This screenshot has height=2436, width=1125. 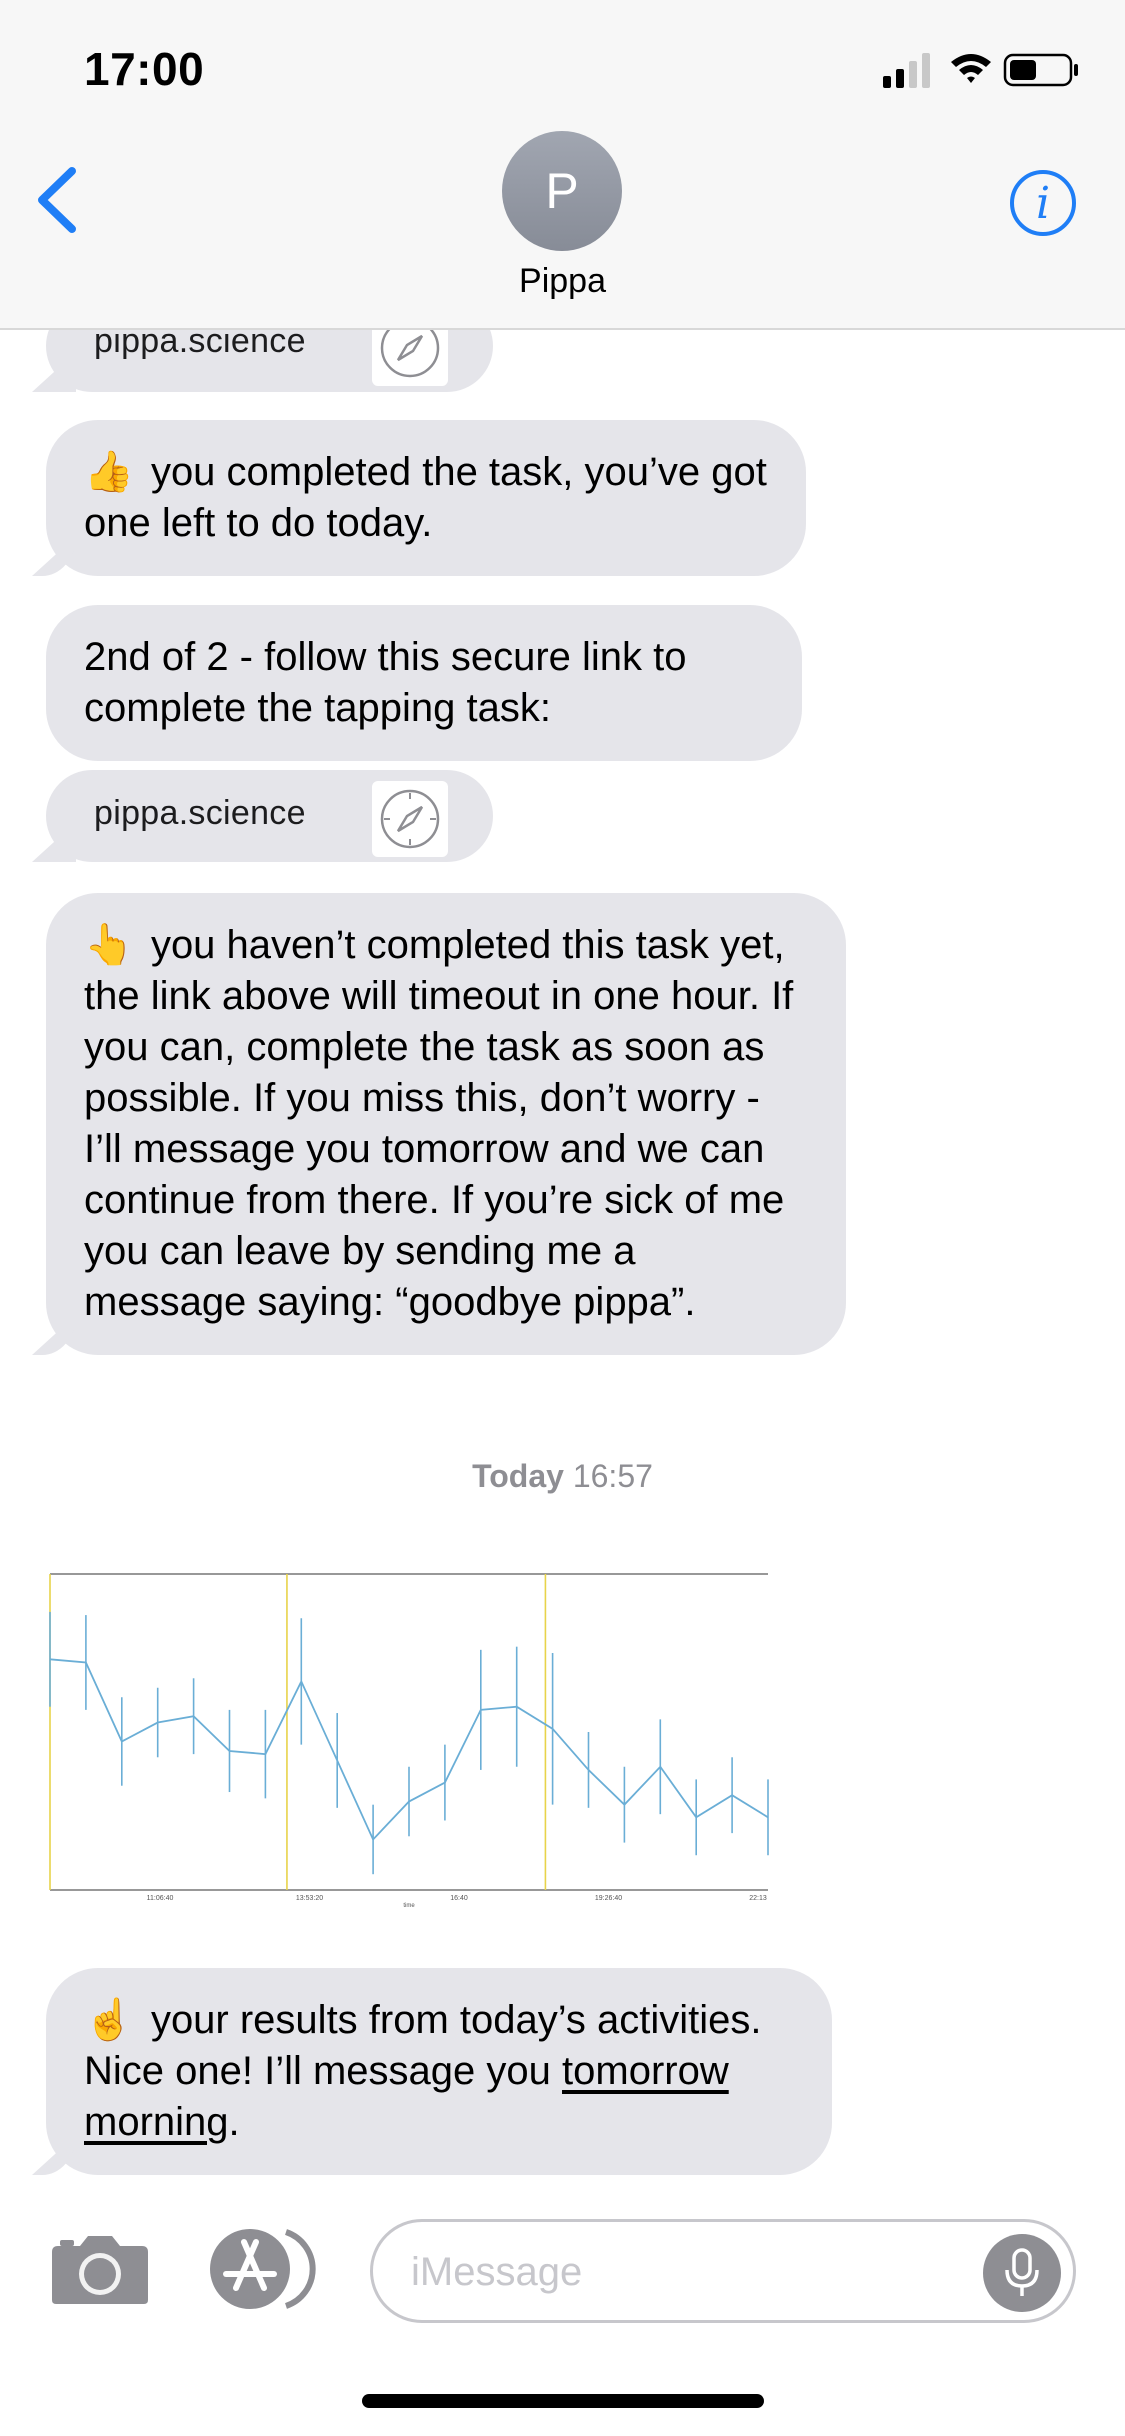 What do you see at coordinates (563, 2401) in the screenshot?
I see `home-indicator` at bounding box center [563, 2401].